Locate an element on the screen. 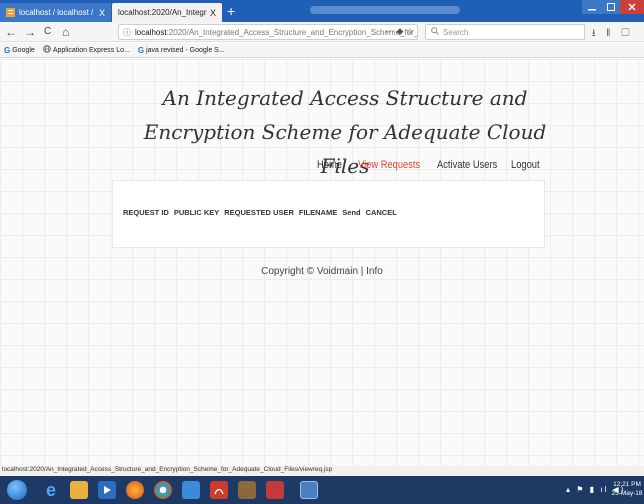 This screenshot has height=504, width=644. database-icon is located at coordinates (10, 12).